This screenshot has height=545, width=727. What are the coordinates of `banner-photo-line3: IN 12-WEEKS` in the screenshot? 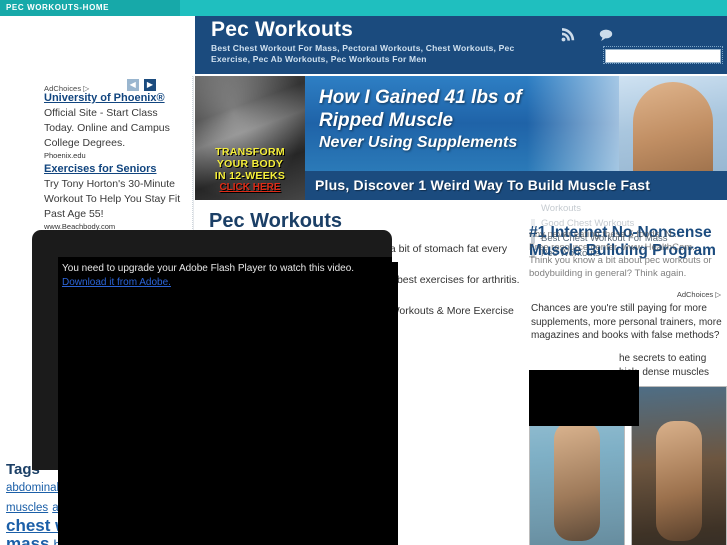 It's located at (250, 176).